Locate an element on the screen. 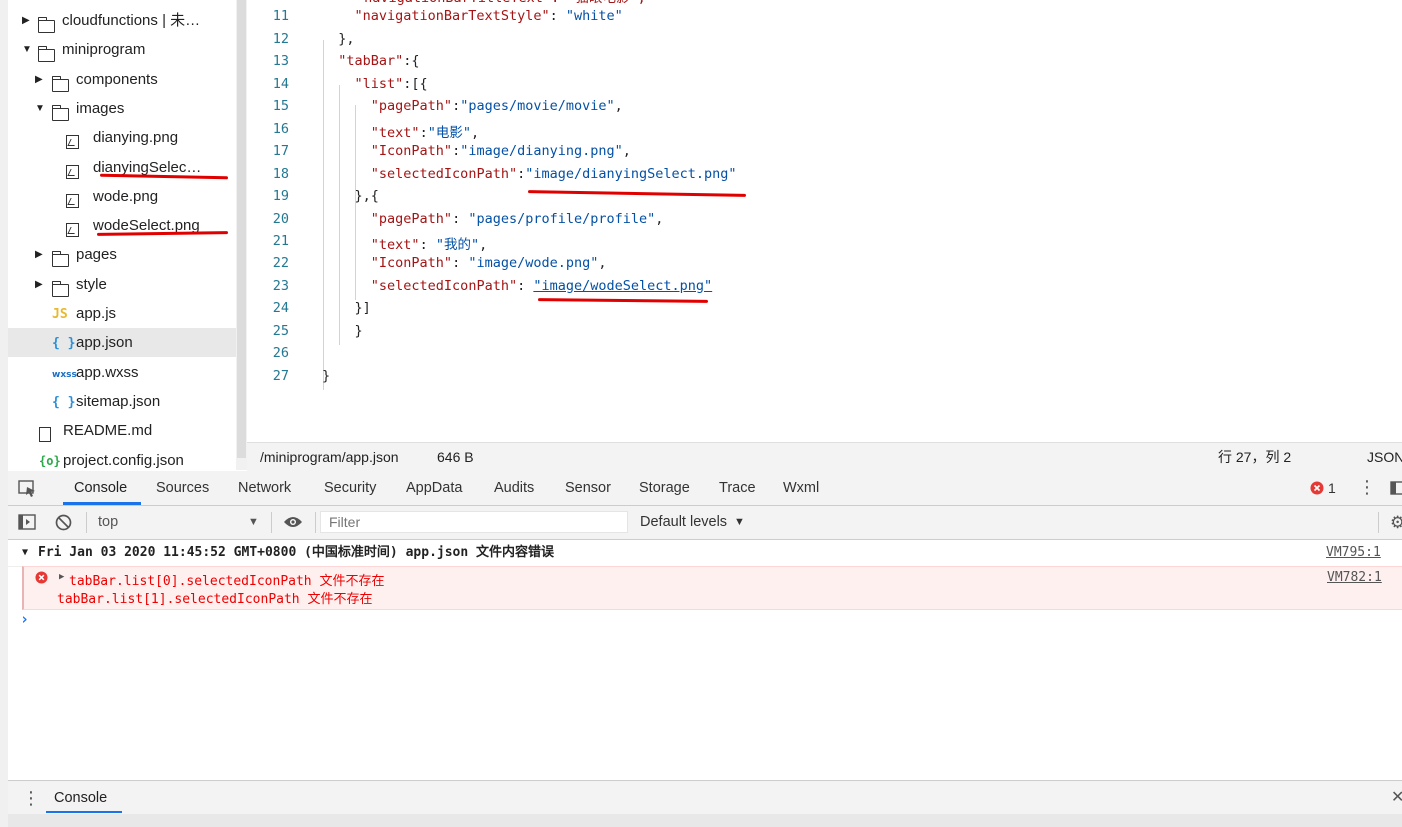 The width and height of the screenshot is (1402, 827). tab-storage: Storage is located at coordinates (664, 488).